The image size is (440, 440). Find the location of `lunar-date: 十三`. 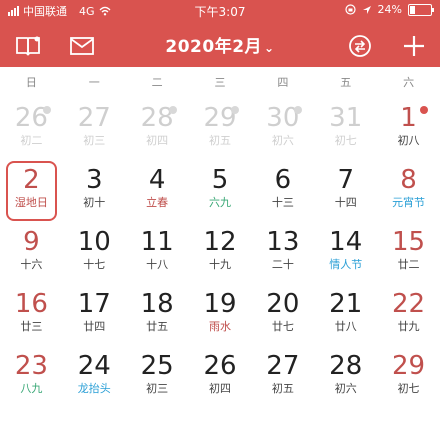

lunar-date: 十三 is located at coordinates (282, 202).